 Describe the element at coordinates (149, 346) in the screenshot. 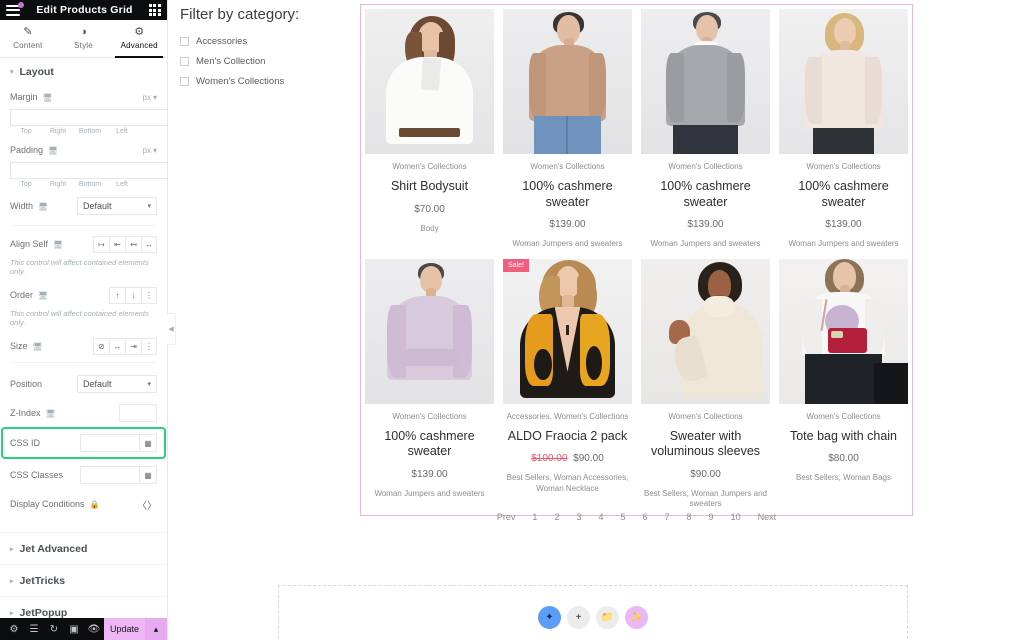

I see `size-more-icon: ⋮` at that location.